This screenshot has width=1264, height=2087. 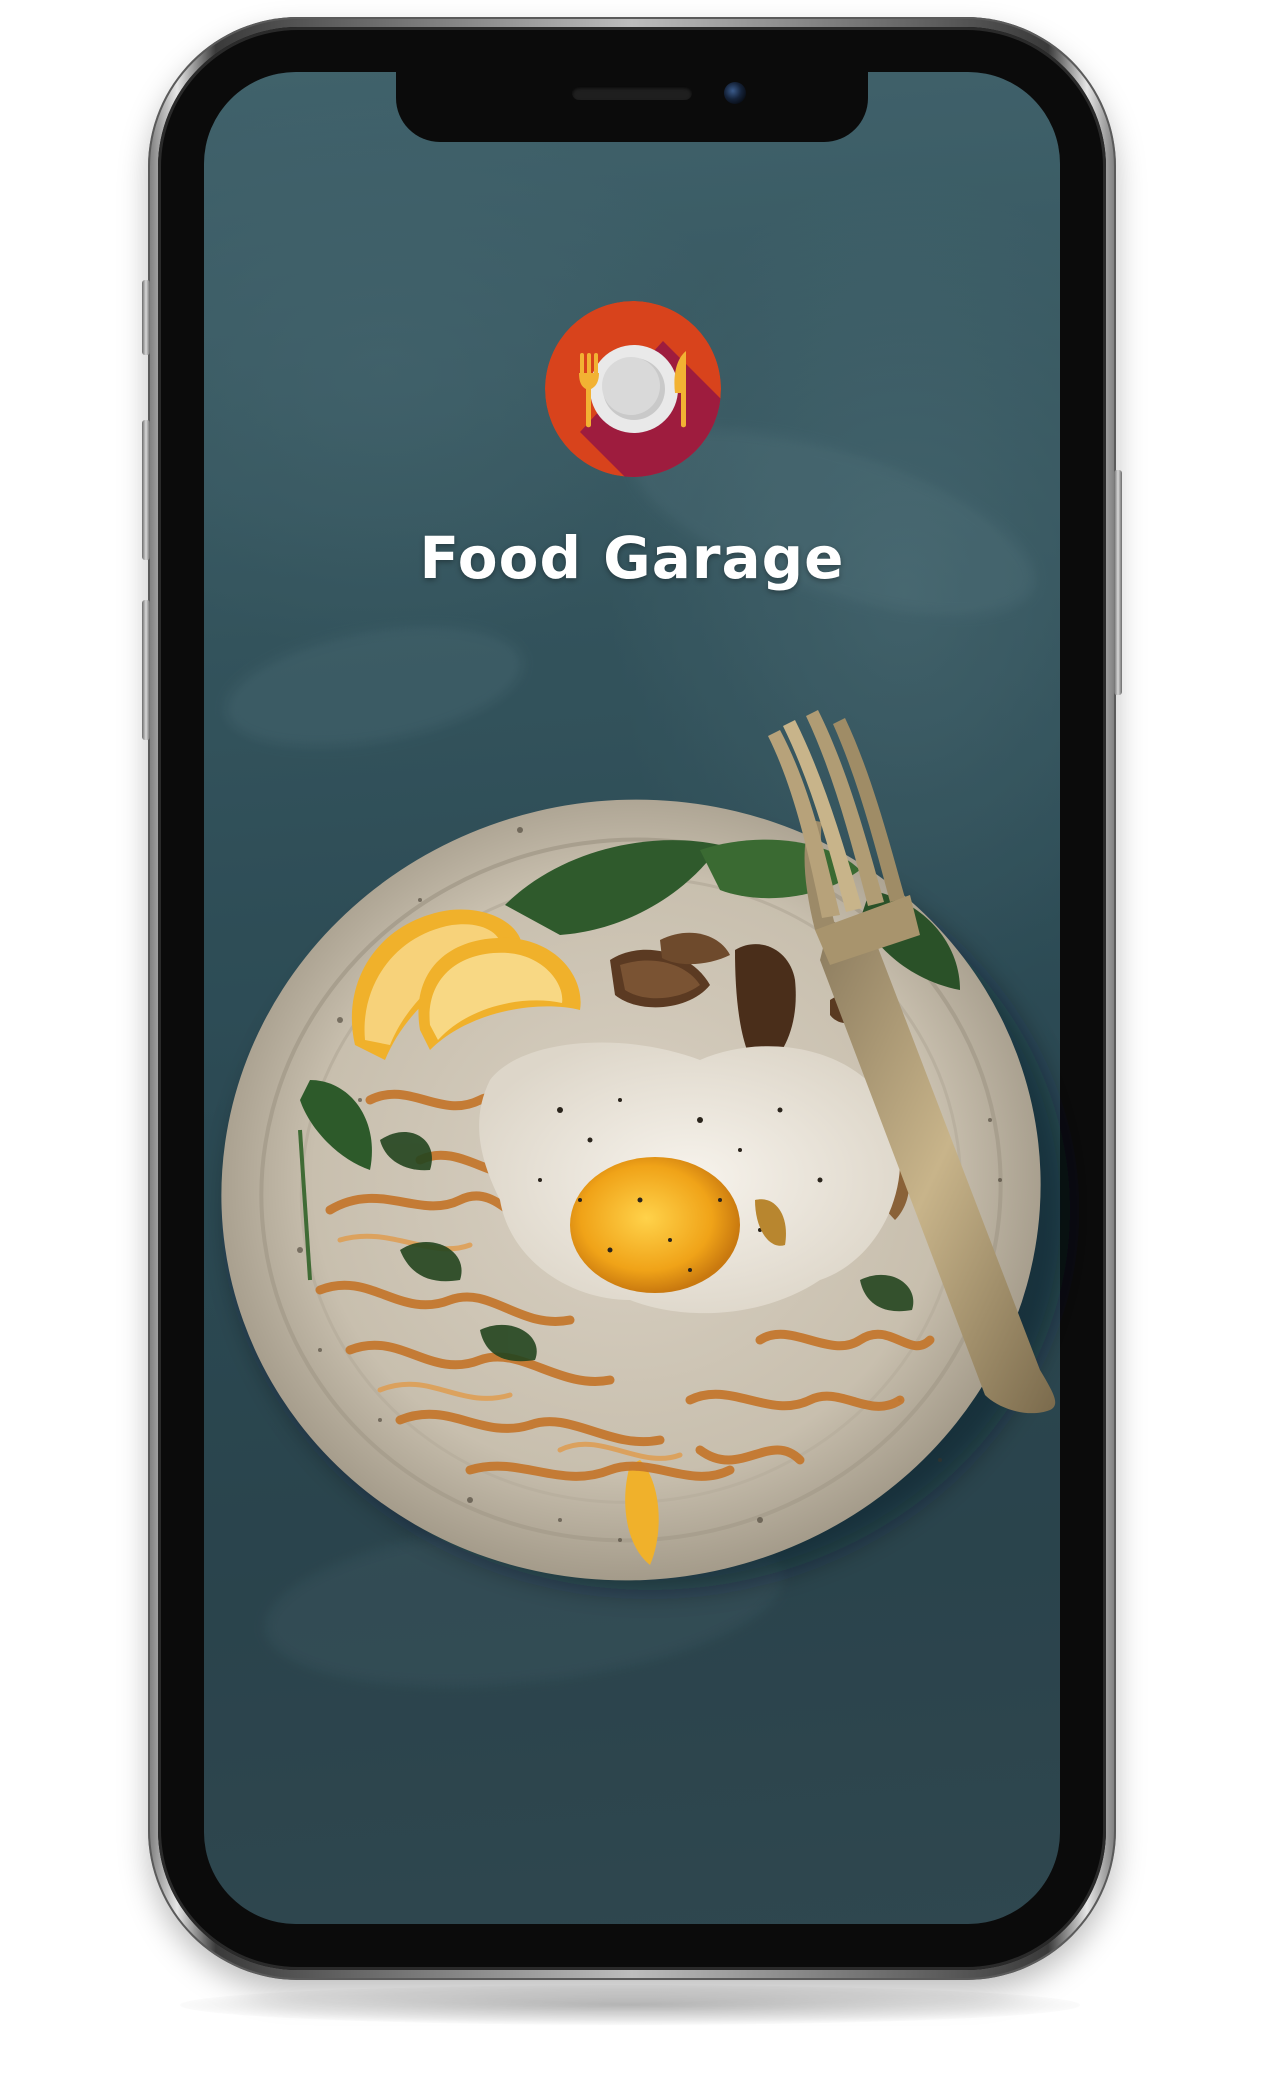 What do you see at coordinates (146, 490) in the screenshot?
I see `volume-up-button` at bounding box center [146, 490].